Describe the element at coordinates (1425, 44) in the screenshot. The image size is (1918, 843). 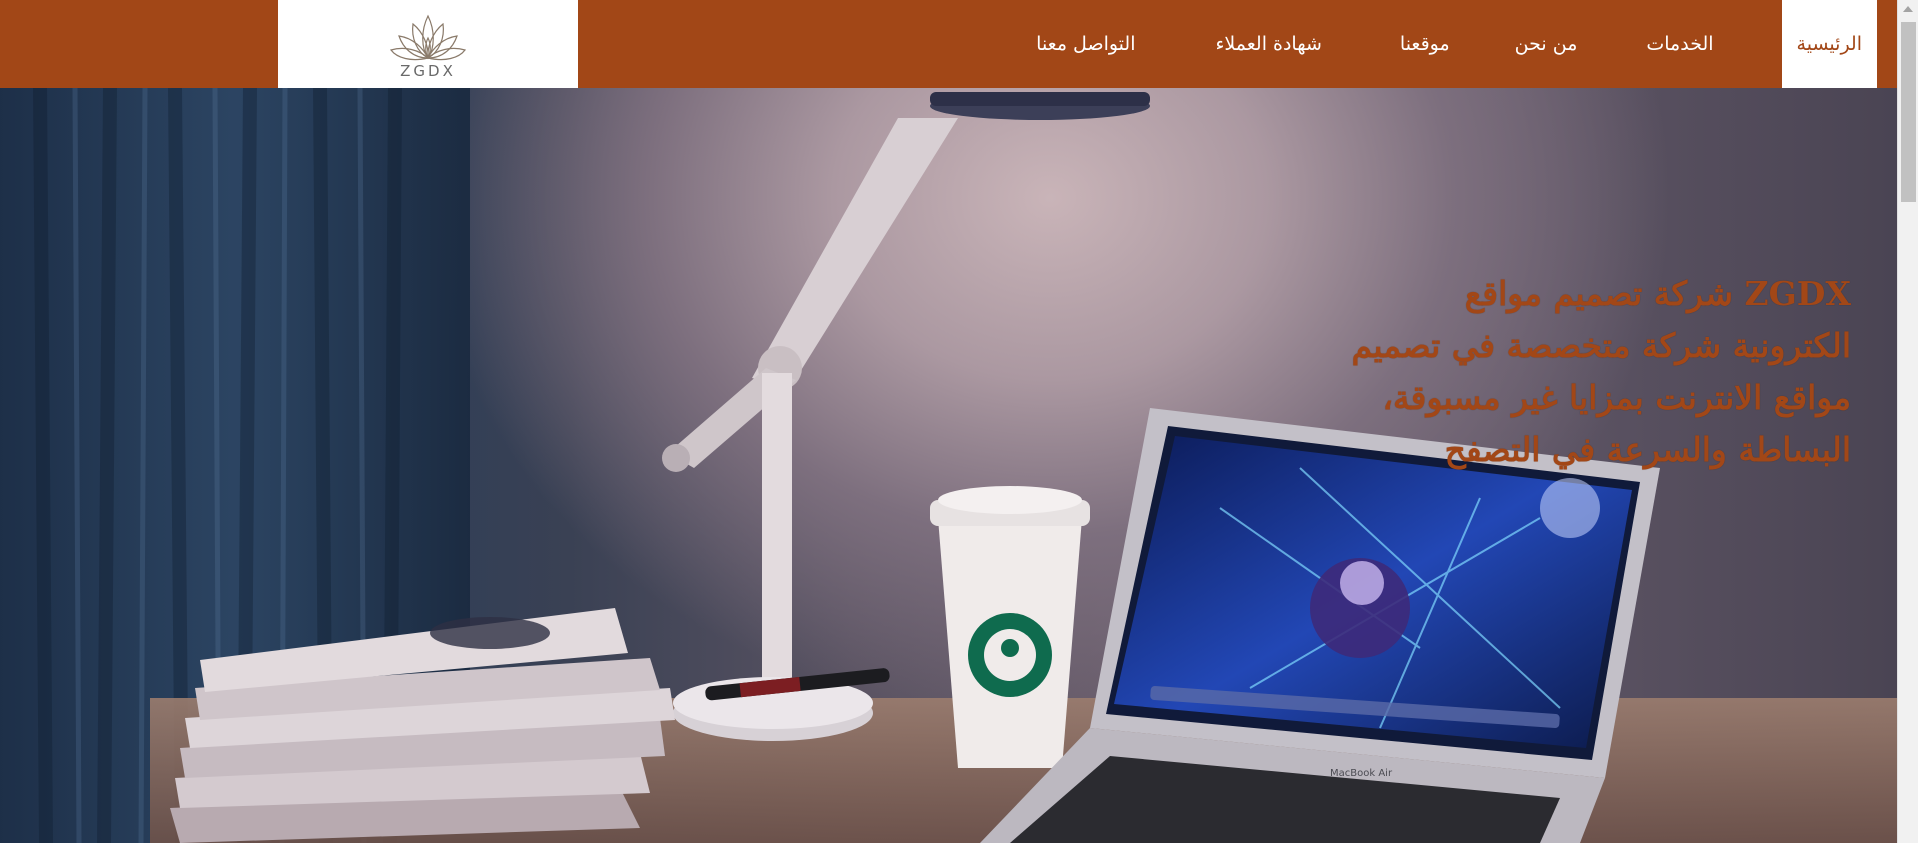
I see `nav-item-location: موقعنا` at that location.